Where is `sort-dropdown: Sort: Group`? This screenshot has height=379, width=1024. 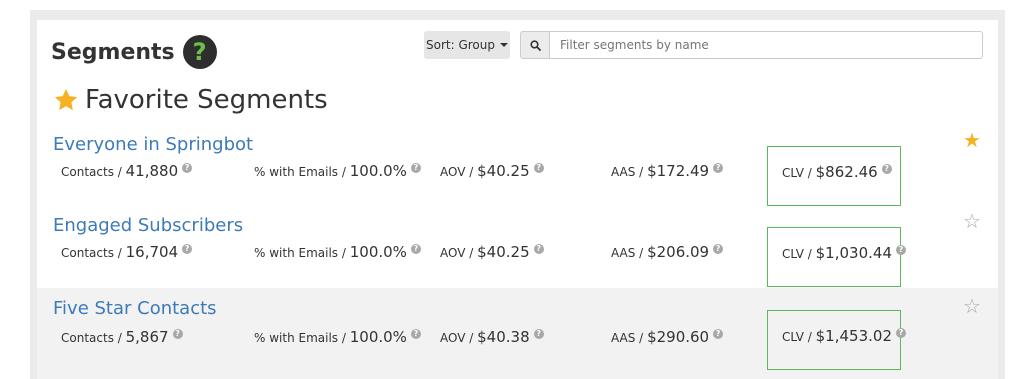
sort-dropdown: Sort: Group is located at coordinates (467, 45).